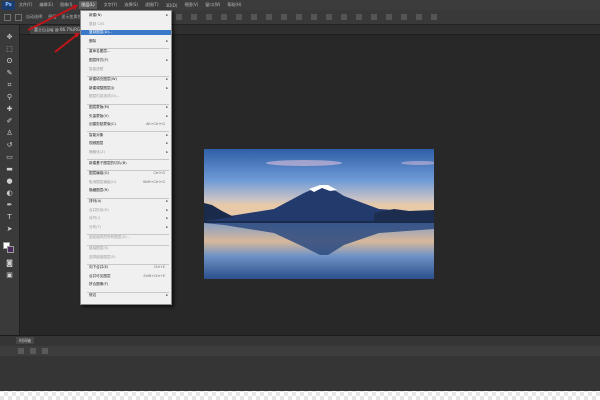 Image resolution: width=600 pixels, height=400 pixels. What do you see at coordinates (18, 17) in the screenshot?
I see `auto-select-checkbox` at bounding box center [18, 17].